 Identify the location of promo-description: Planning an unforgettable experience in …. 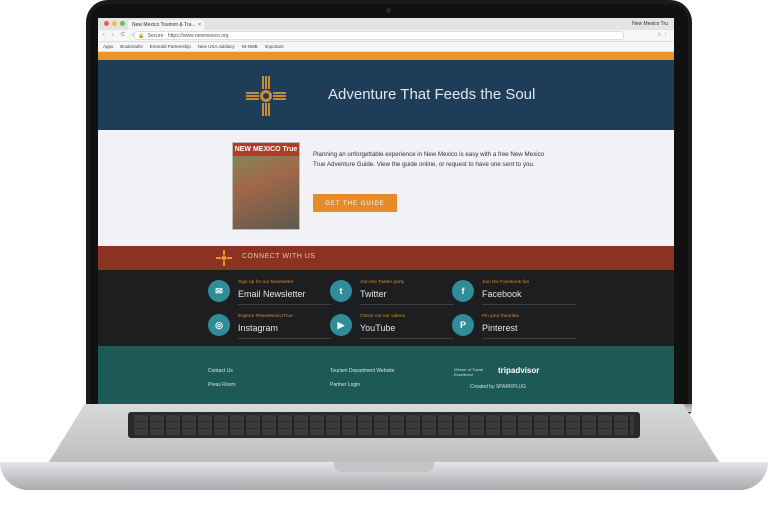
(429, 159).